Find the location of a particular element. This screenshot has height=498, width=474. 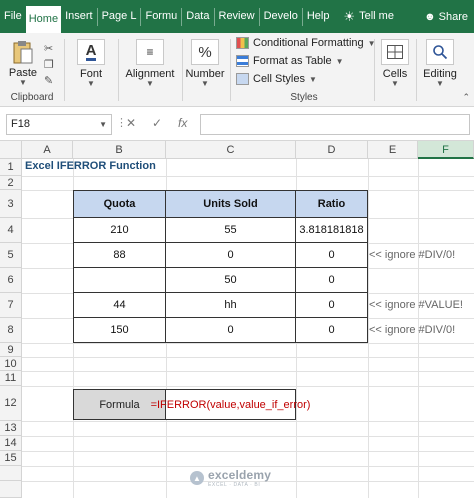

formula-bar: F18 ▼ ⋮ ✕ ✓ fx is located at coordinates (237, 124).